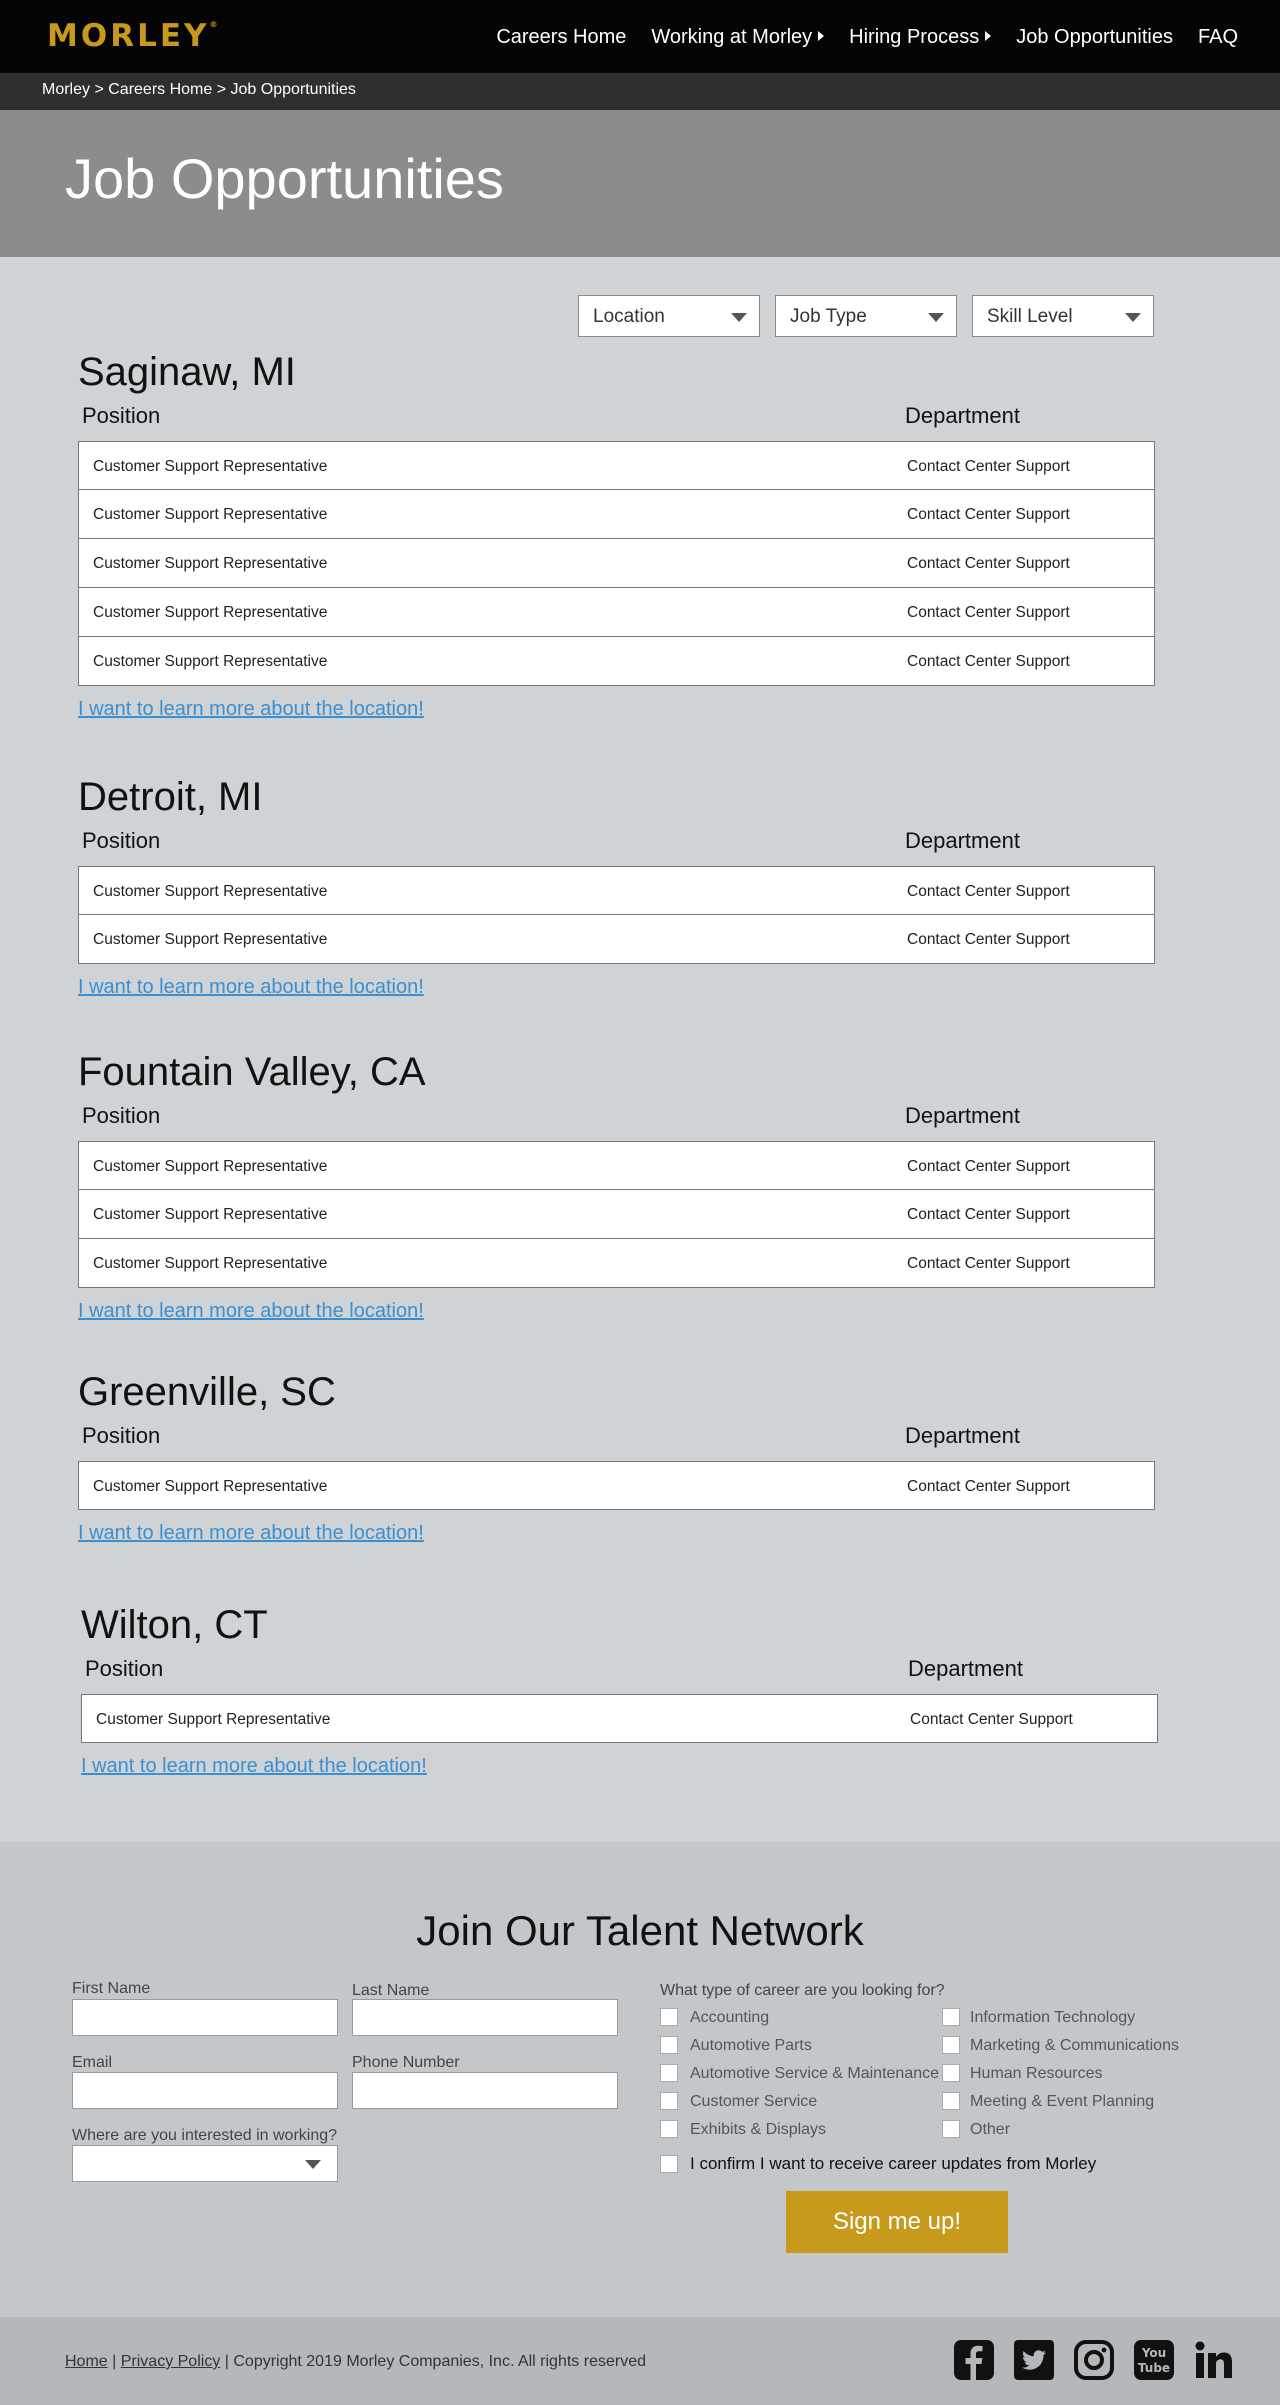 This screenshot has height=2405, width=1280. Describe the element at coordinates (1094, 37) in the screenshot. I see `nav-job-opportunities: Job Opportunities` at that location.